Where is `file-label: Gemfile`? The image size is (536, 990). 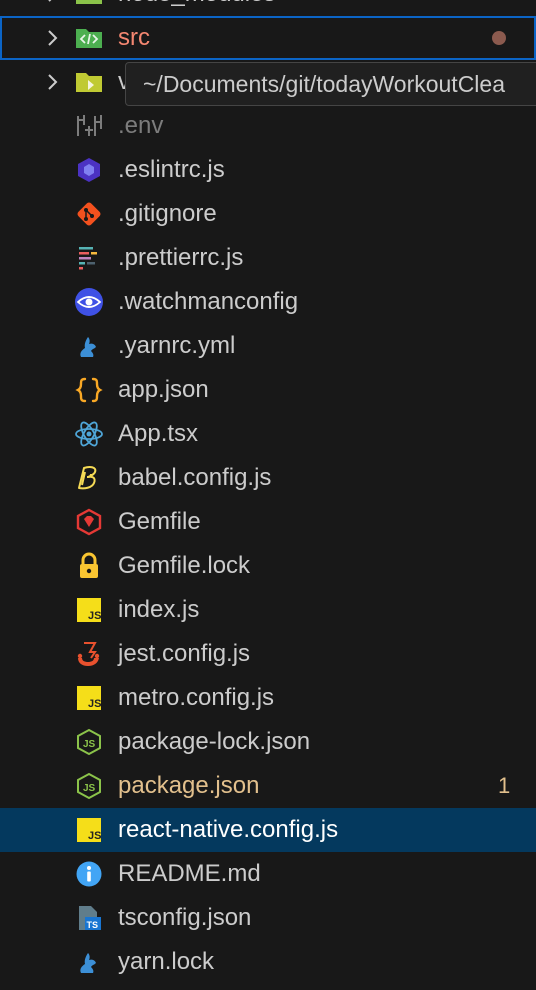 file-label: Gemfile is located at coordinates (159, 521).